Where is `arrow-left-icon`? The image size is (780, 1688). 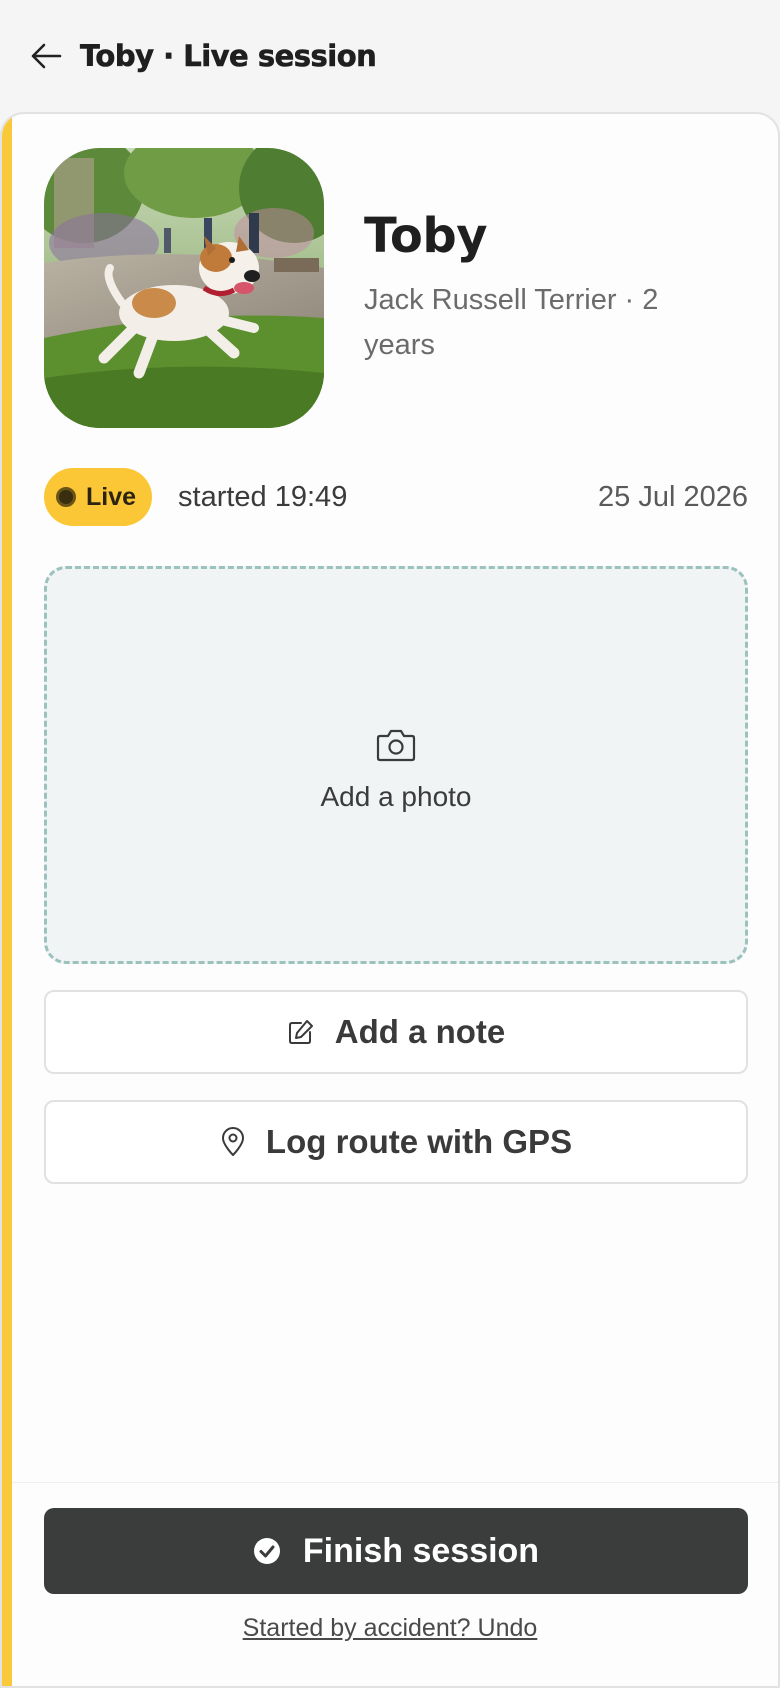
arrow-left-icon is located at coordinates (46, 56).